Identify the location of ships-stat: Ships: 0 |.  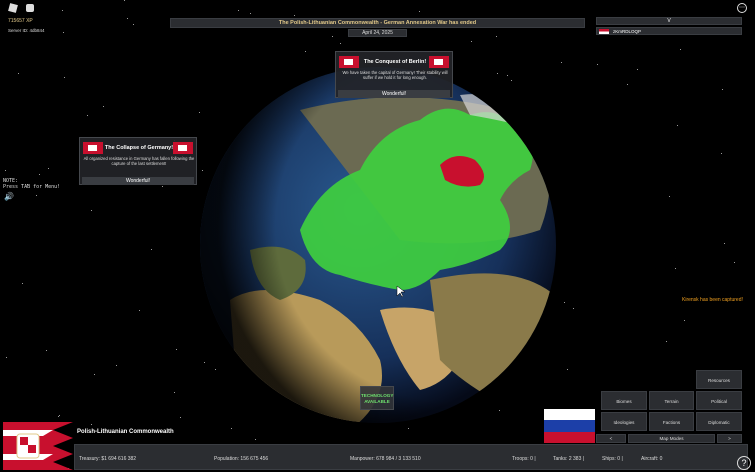
(612, 459).